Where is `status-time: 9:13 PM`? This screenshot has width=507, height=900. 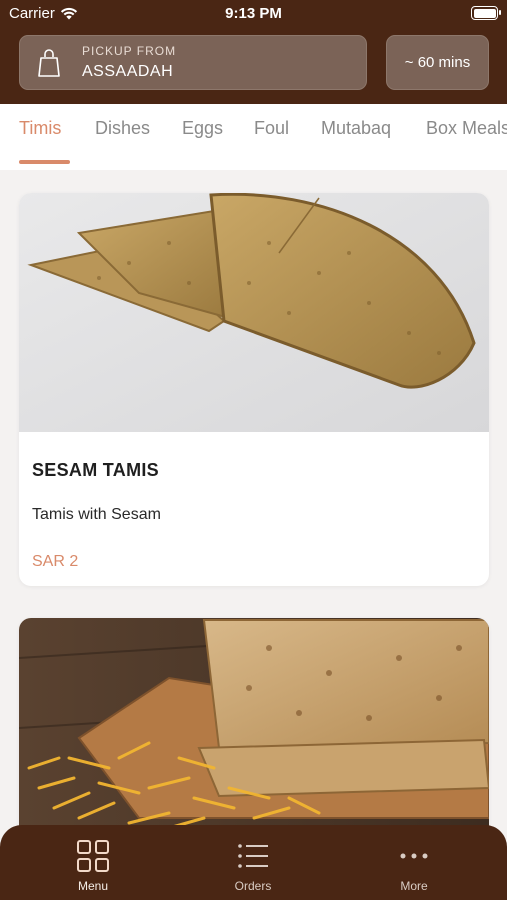
status-time: 9:13 PM is located at coordinates (253, 13).